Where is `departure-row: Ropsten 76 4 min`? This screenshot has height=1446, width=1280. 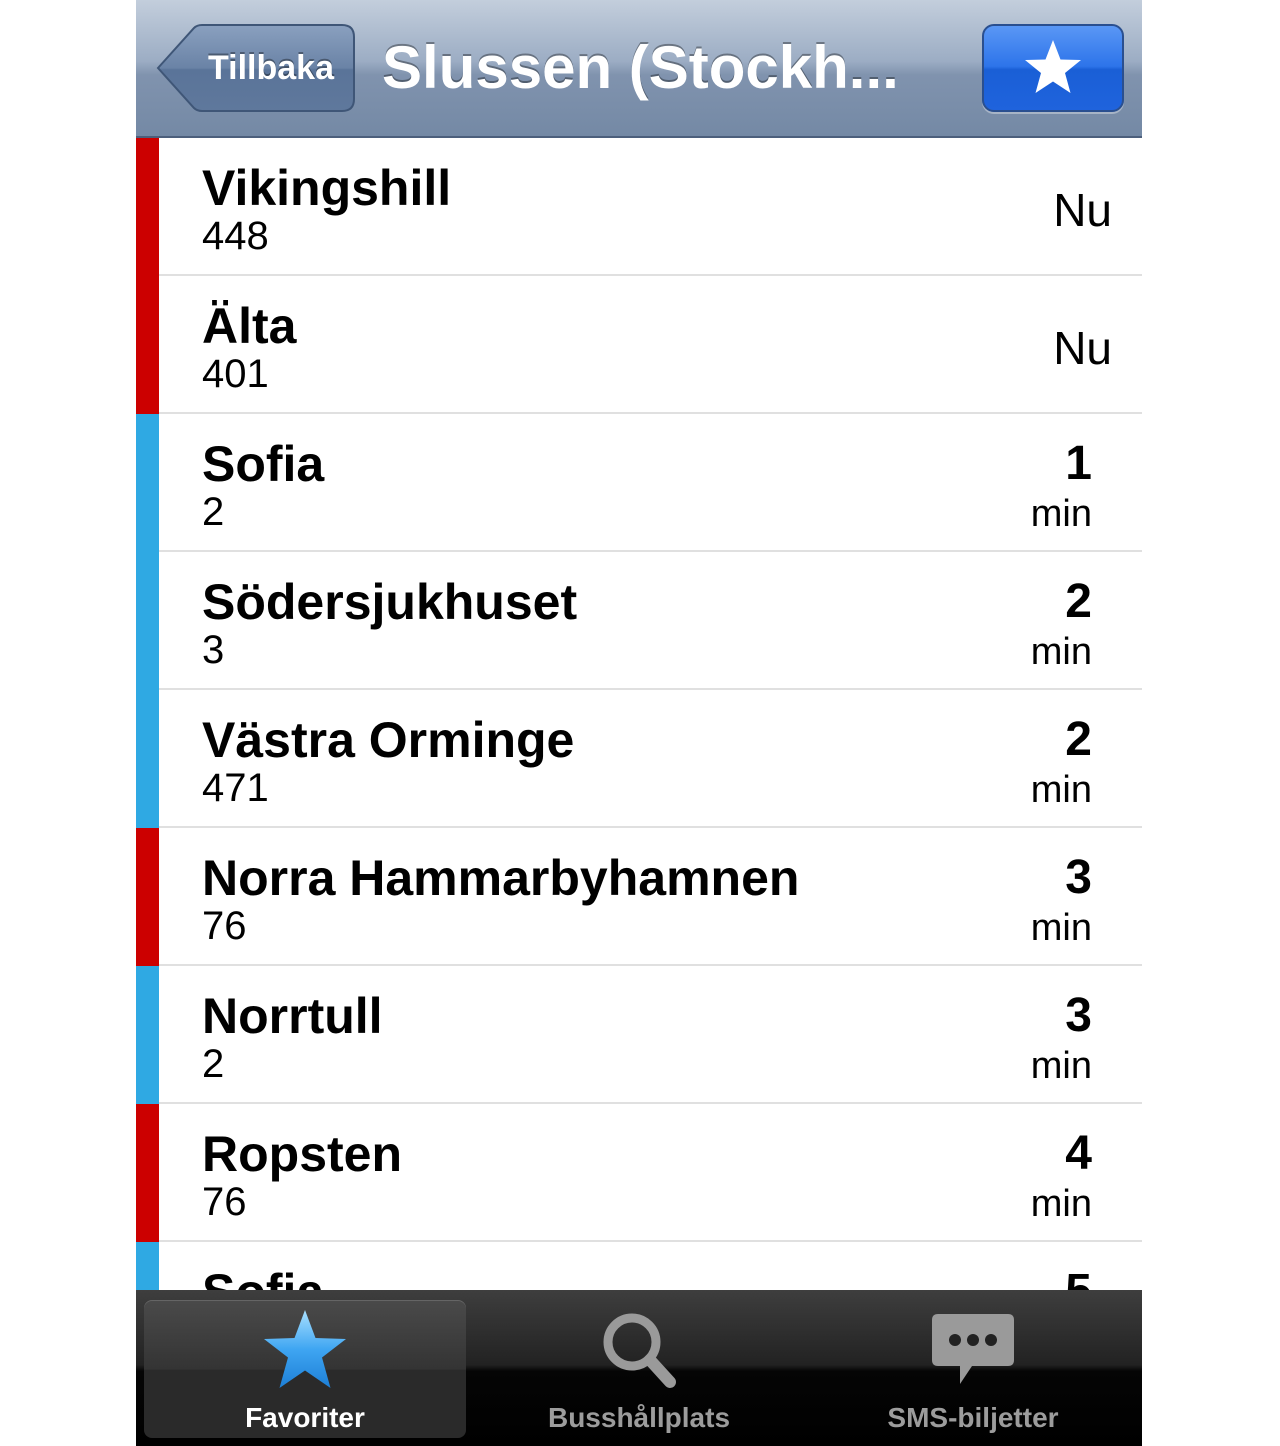
departure-row: Ropsten 76 4 min is located at coordinates (639, 1173).